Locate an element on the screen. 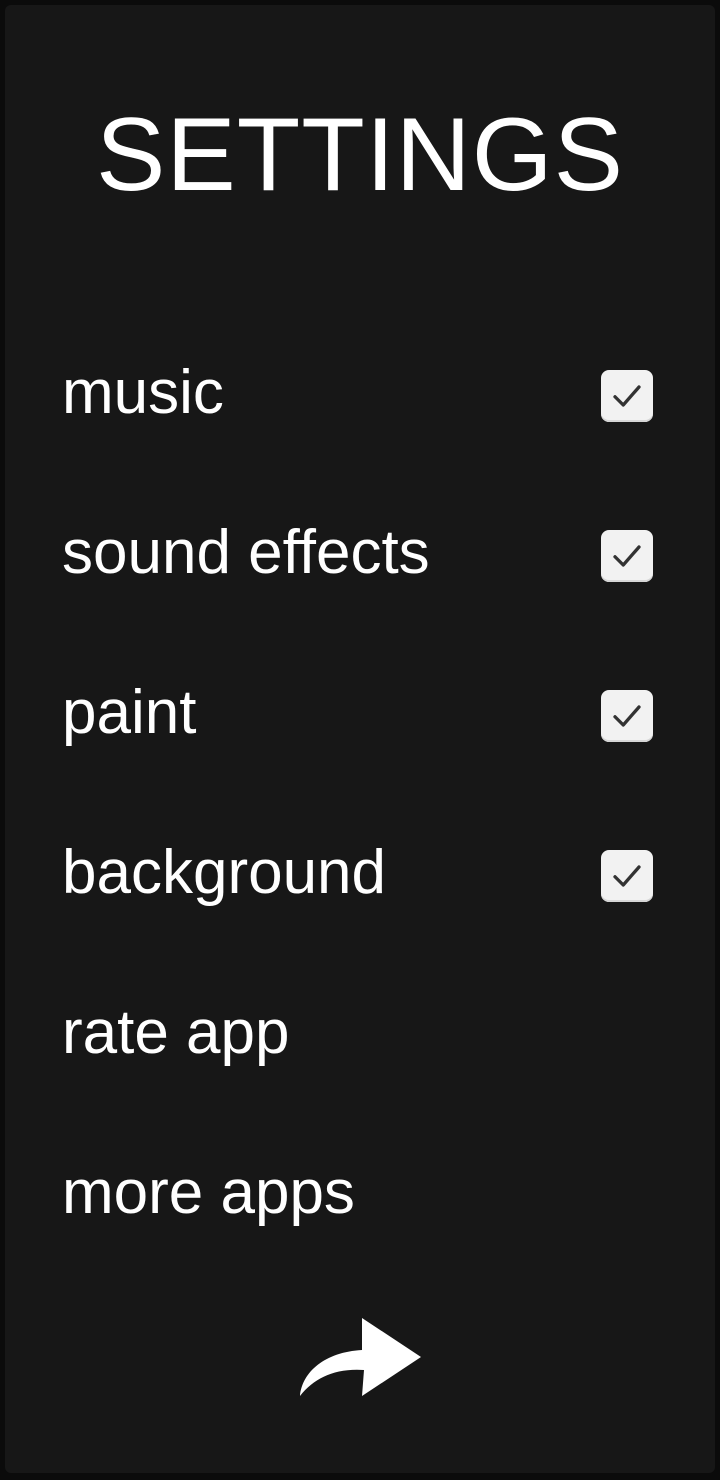  rate-app-label: rate app is located at coordinates (176, 1032).